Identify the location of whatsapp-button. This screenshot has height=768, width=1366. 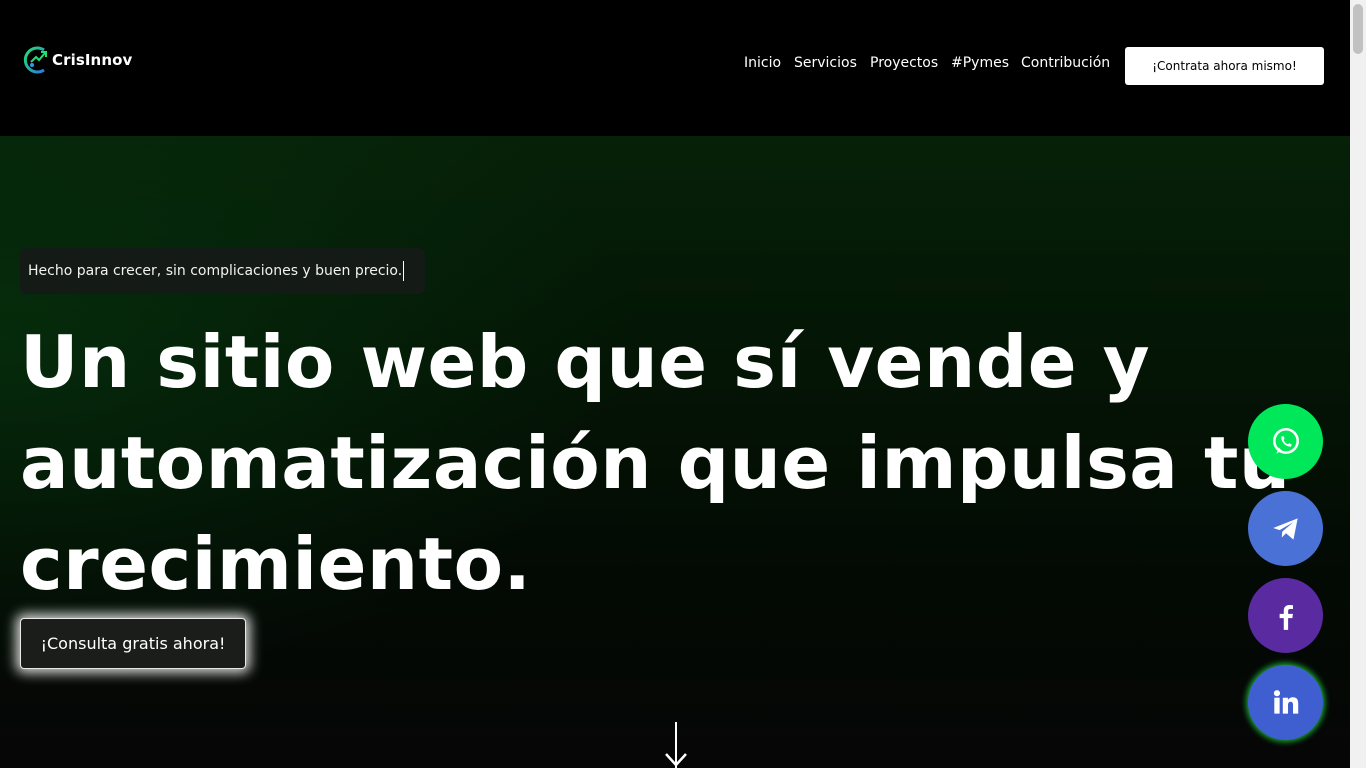
(1285, 441).